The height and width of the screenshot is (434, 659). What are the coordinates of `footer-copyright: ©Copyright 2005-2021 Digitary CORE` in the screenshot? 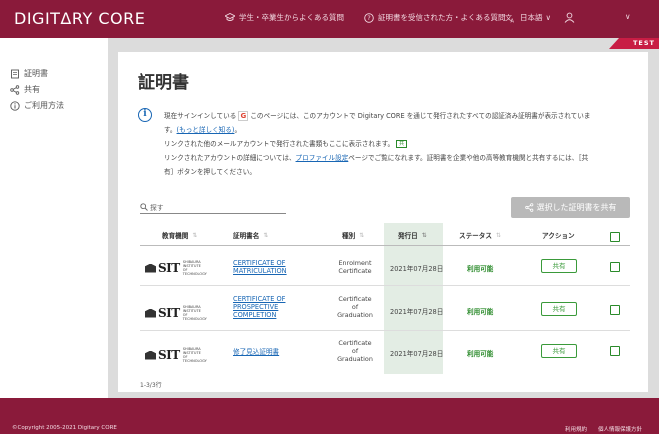 It's located at (64, 428).